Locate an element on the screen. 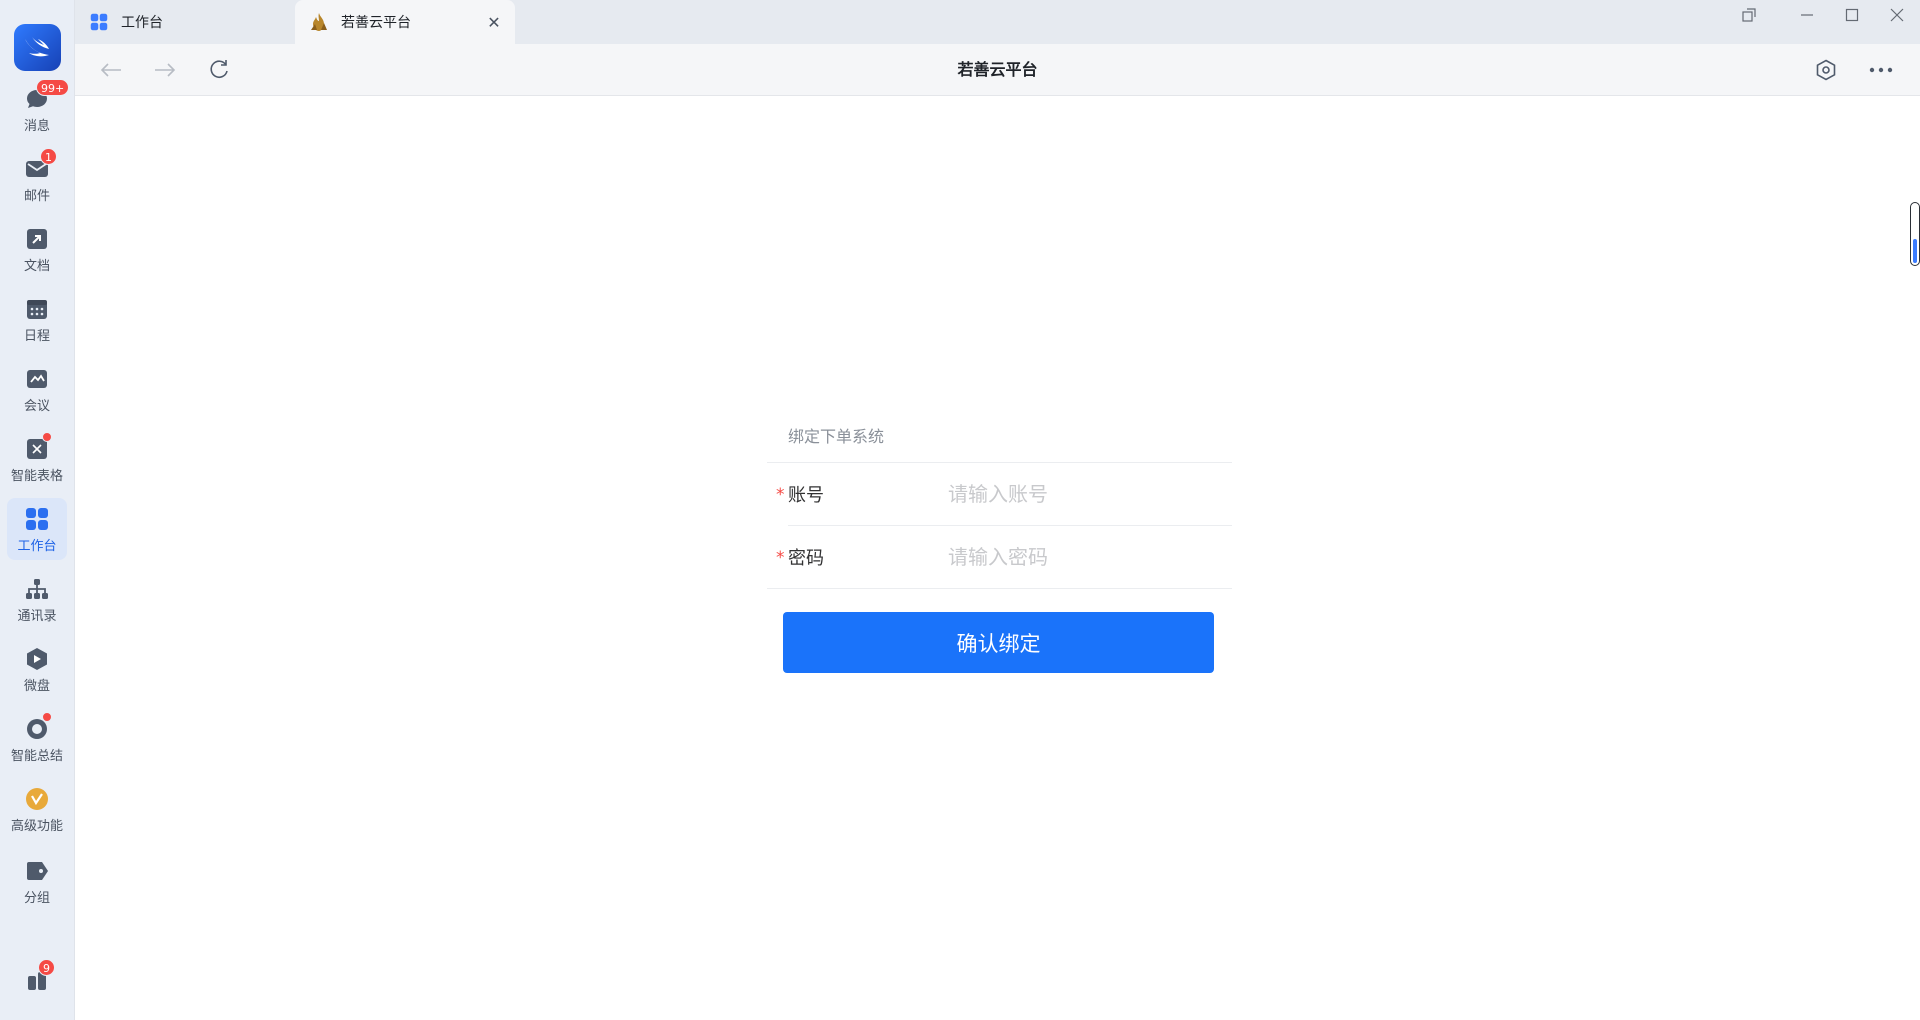 This screenshot has height=1020, width=1920. sidebar-item-groups: 分组 is located at coordinates (37, 881).